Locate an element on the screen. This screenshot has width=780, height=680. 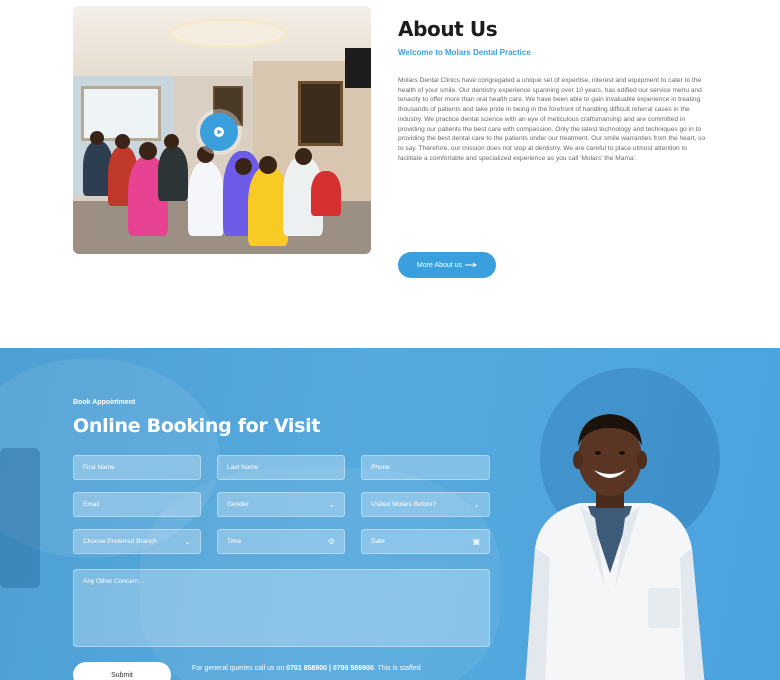
arrow-right-icon is located at coordinates (471, 265).